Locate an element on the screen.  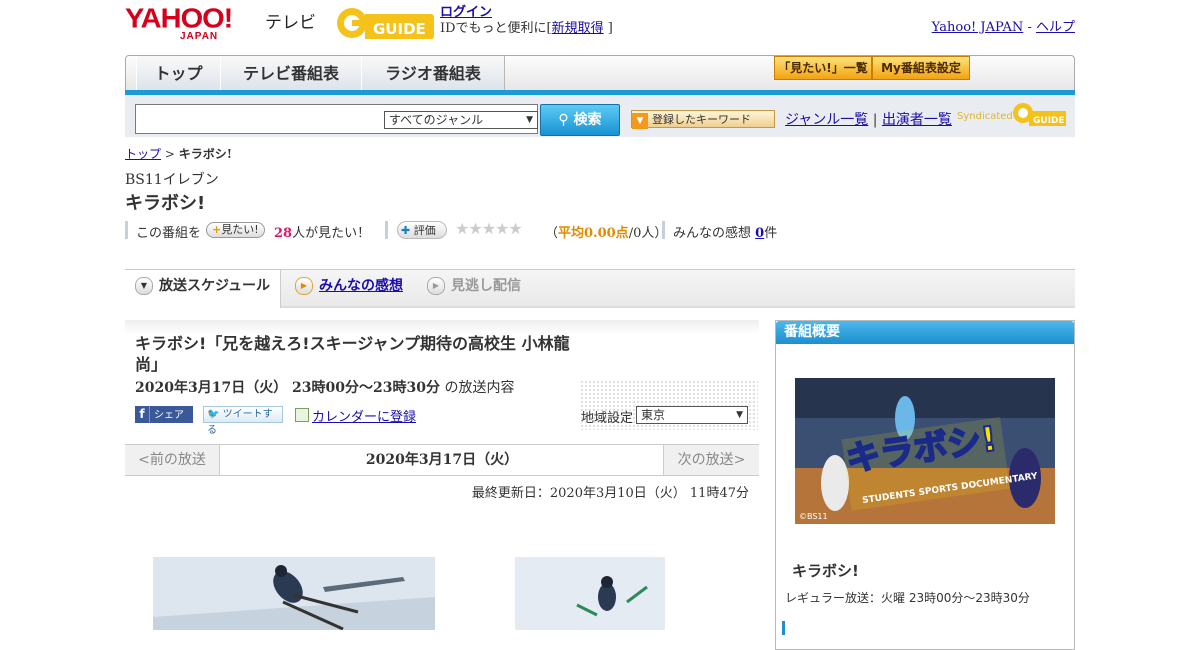
mitai-count-text: 28人が見たい！ is located at coordinates (322, 231).